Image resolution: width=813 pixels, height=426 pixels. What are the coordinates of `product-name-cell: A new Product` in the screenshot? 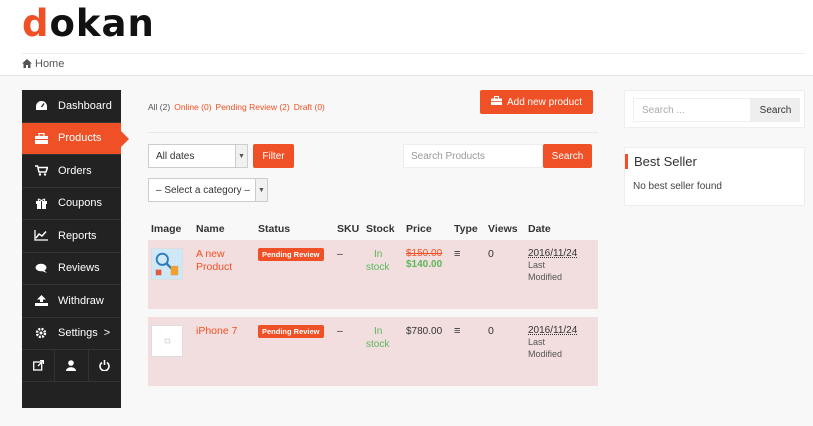 It's located at (224, 274).